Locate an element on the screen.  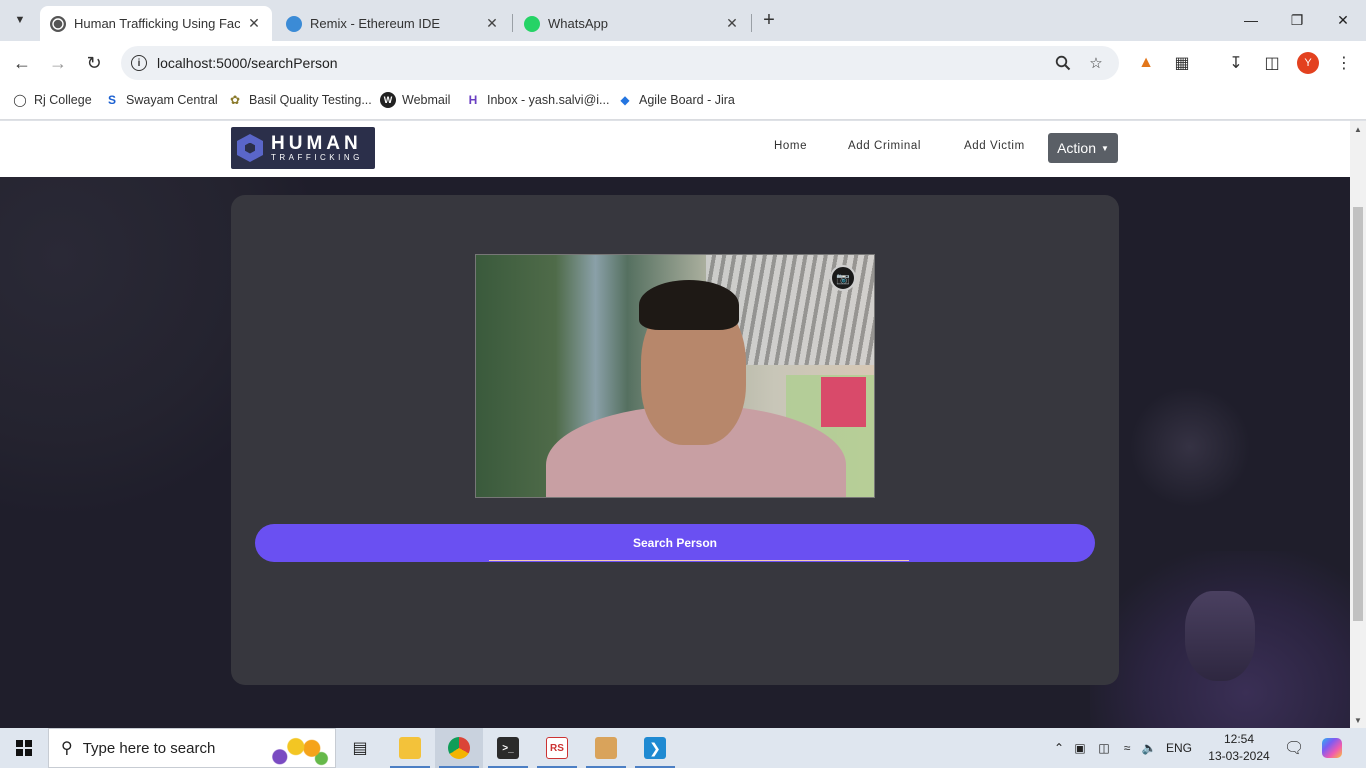
minimize-icon: — is located at coordinates (1251, 20).